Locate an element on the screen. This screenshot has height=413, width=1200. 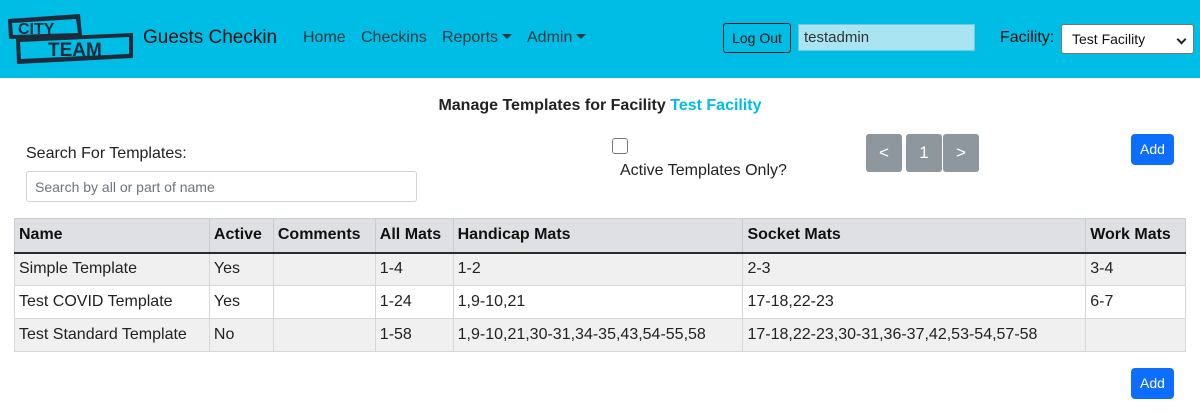
col-header-name: Name is located at coordinates (112, 236).